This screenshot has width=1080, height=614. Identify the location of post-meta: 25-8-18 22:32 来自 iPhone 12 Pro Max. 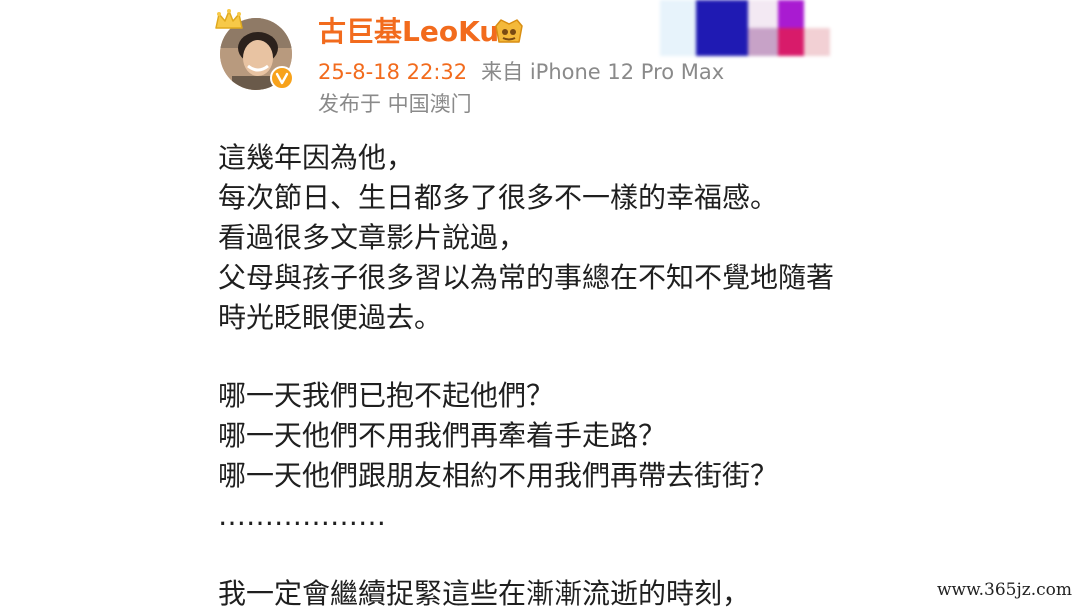
(521, 72).